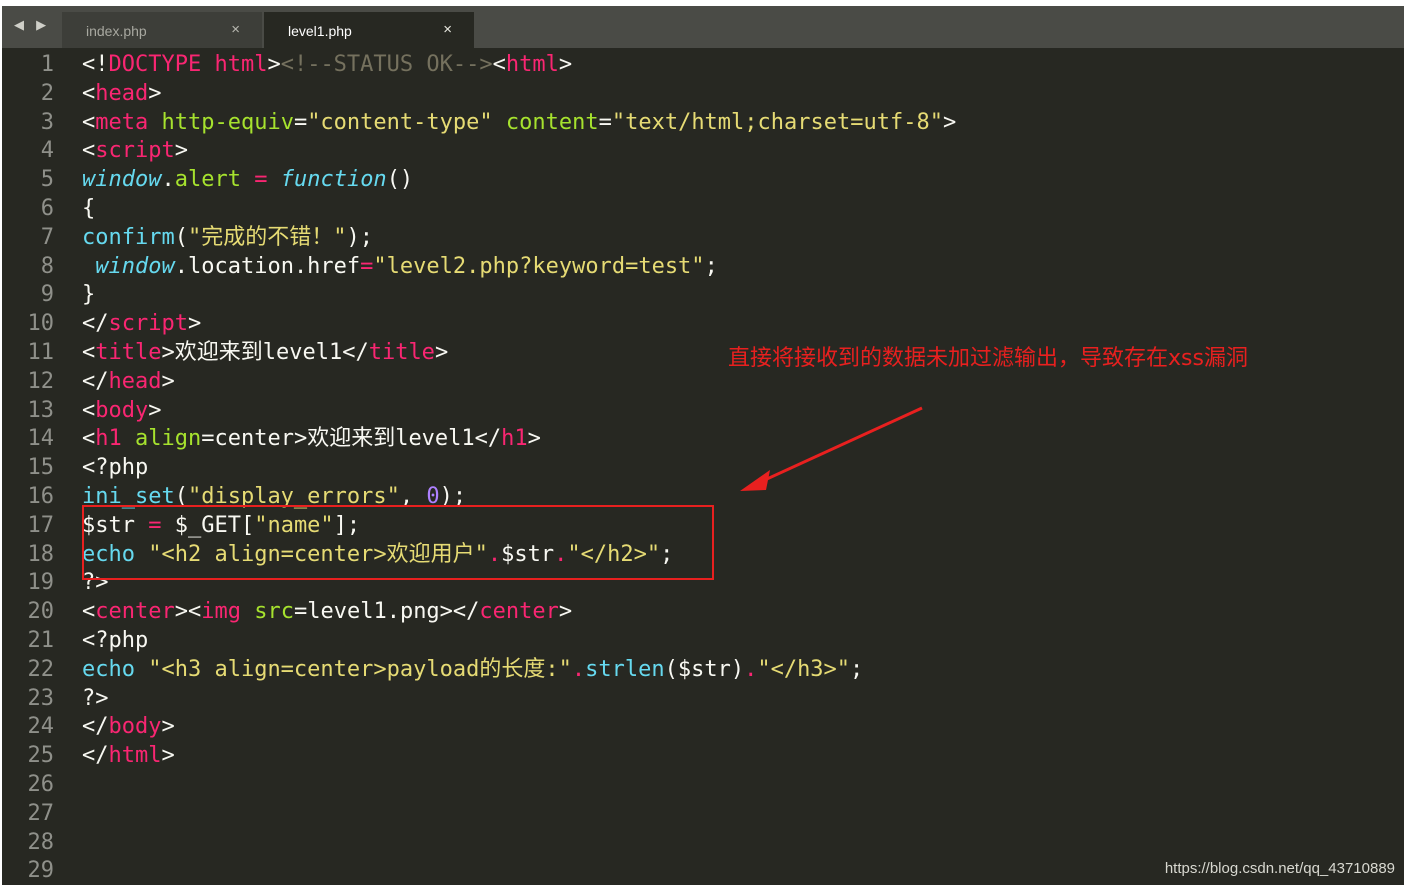 This screenshot has width=1405, height=886. I want to click on line-number: 16, so click(28, 497).